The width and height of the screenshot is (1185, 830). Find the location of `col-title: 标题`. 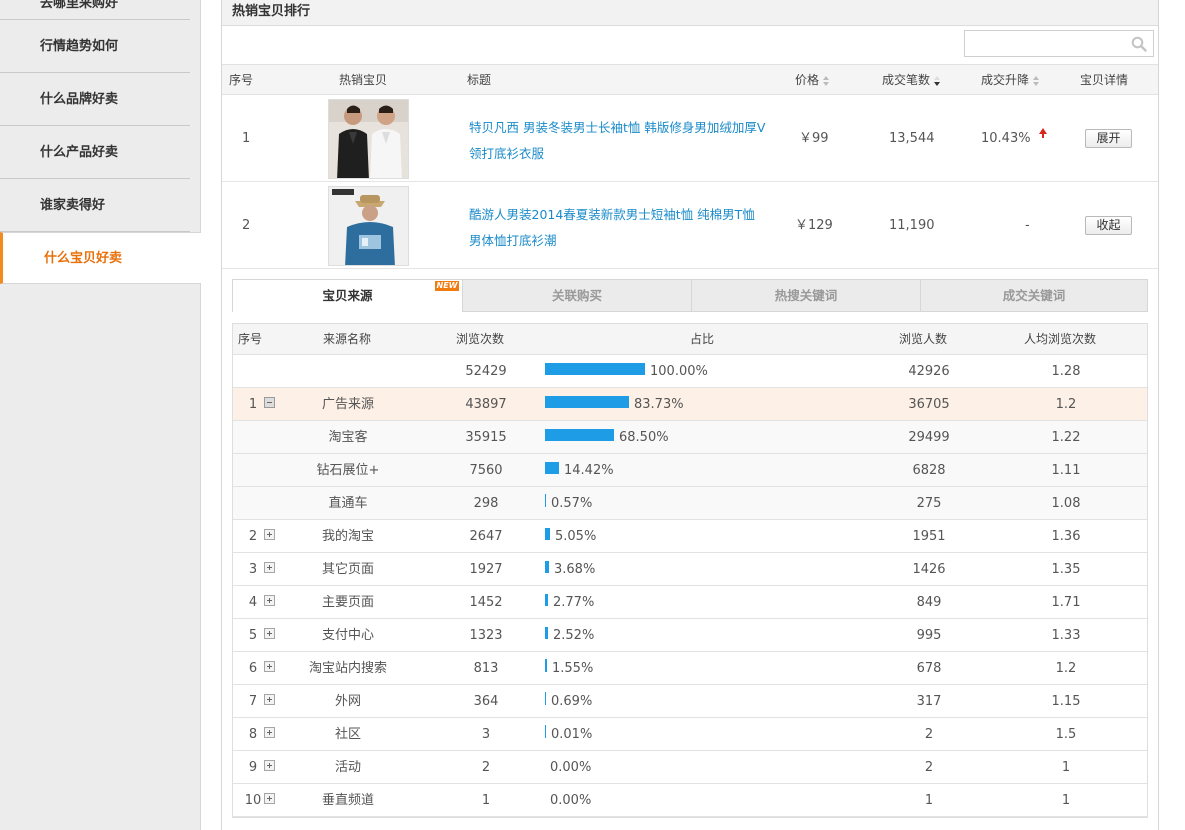

col-title: 标题 is located at coordinates (479, 80).